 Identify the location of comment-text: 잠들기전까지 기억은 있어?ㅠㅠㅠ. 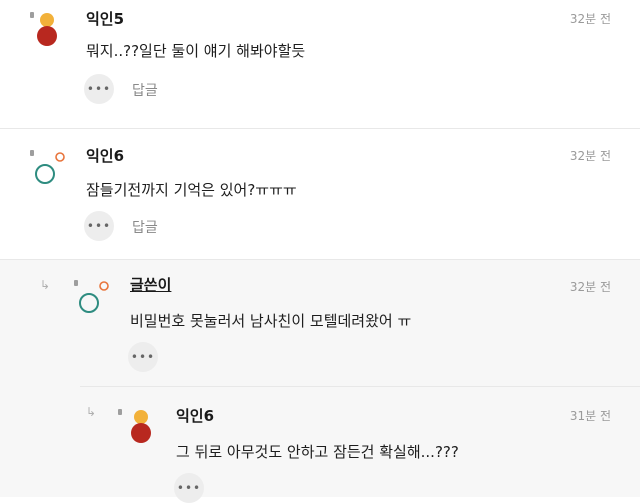
(191, 190).